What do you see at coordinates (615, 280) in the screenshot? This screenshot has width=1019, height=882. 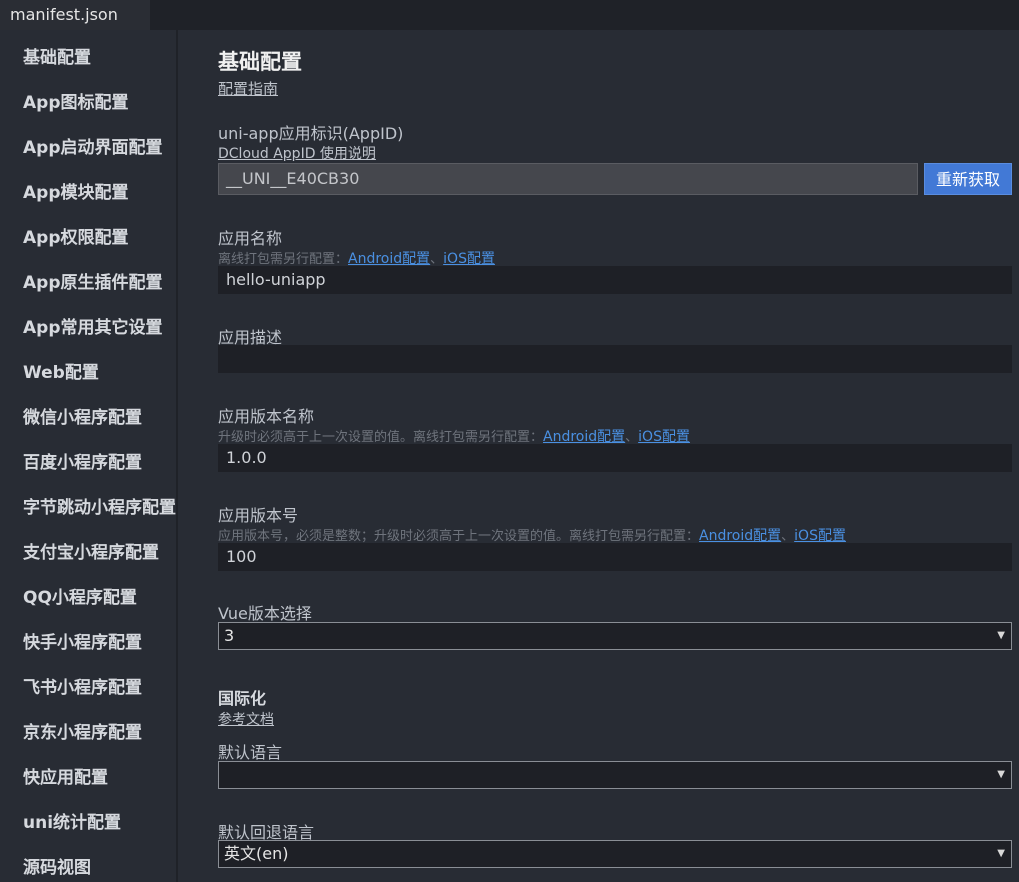 I see `app-name-input: hello-uniapp` at bounding box center [615, 280].